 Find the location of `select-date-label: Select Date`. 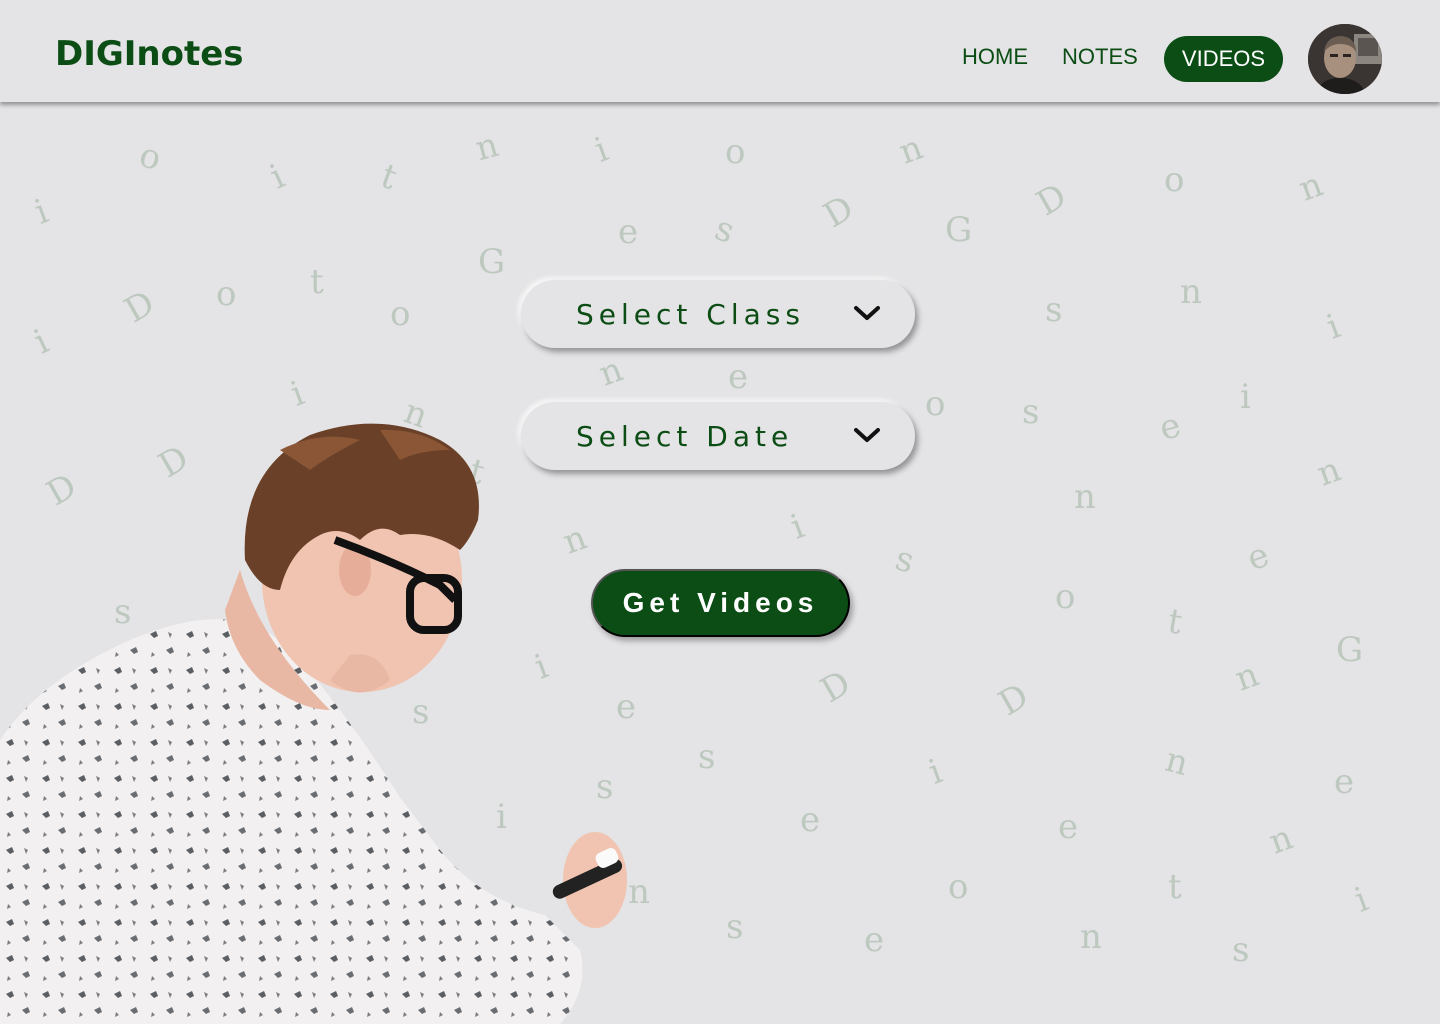

select-date-label: Select Date is located at coordinates (685, 436).